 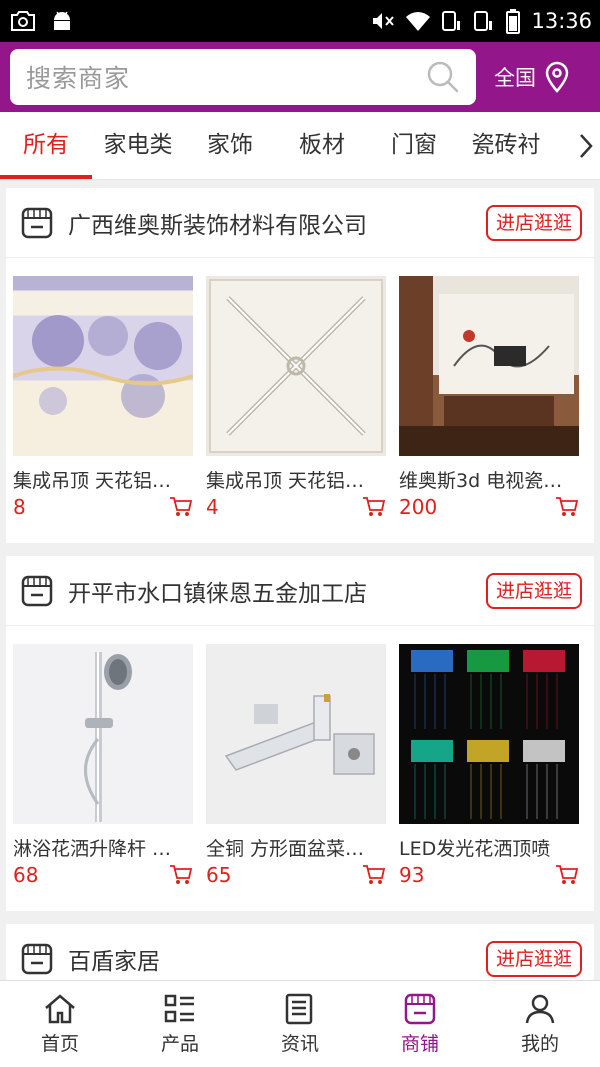 I want to click on bottom-nav: 首页 产品 资讯 商铺 我的, so click(x=300, y=1023).